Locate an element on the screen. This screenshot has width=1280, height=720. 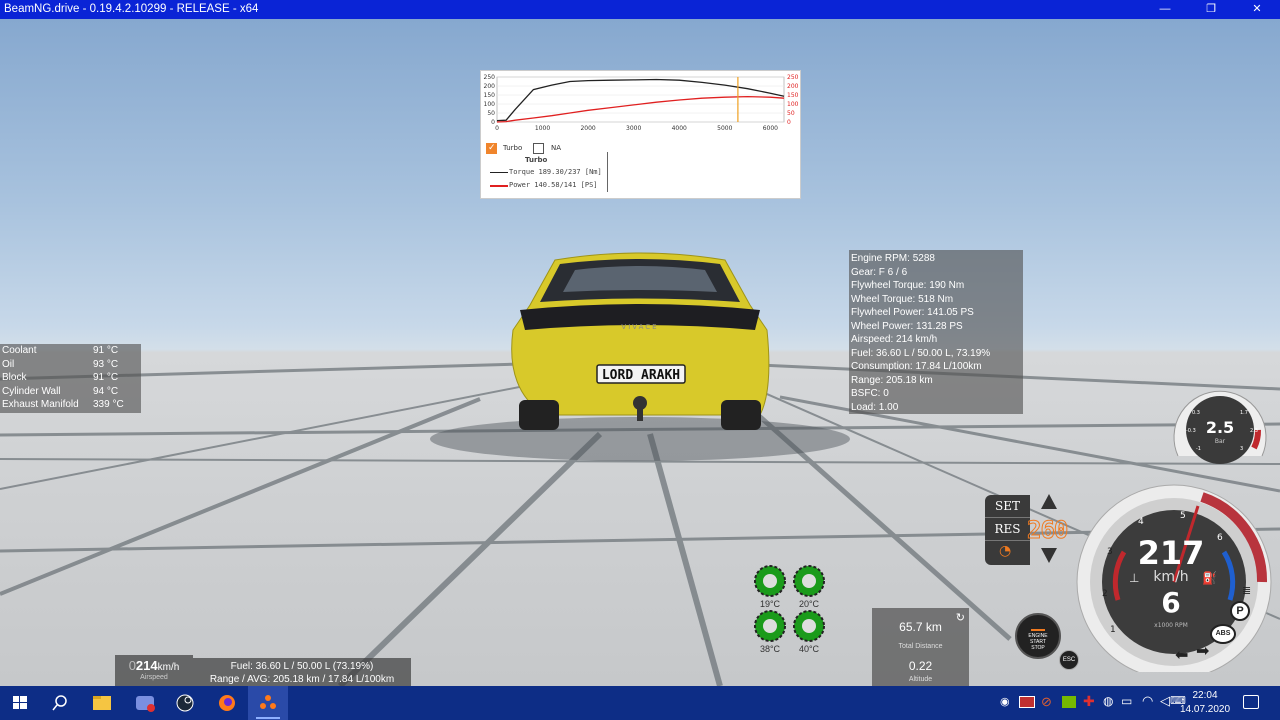
altitude-label: Altitude is located at coordinates (920, 679).